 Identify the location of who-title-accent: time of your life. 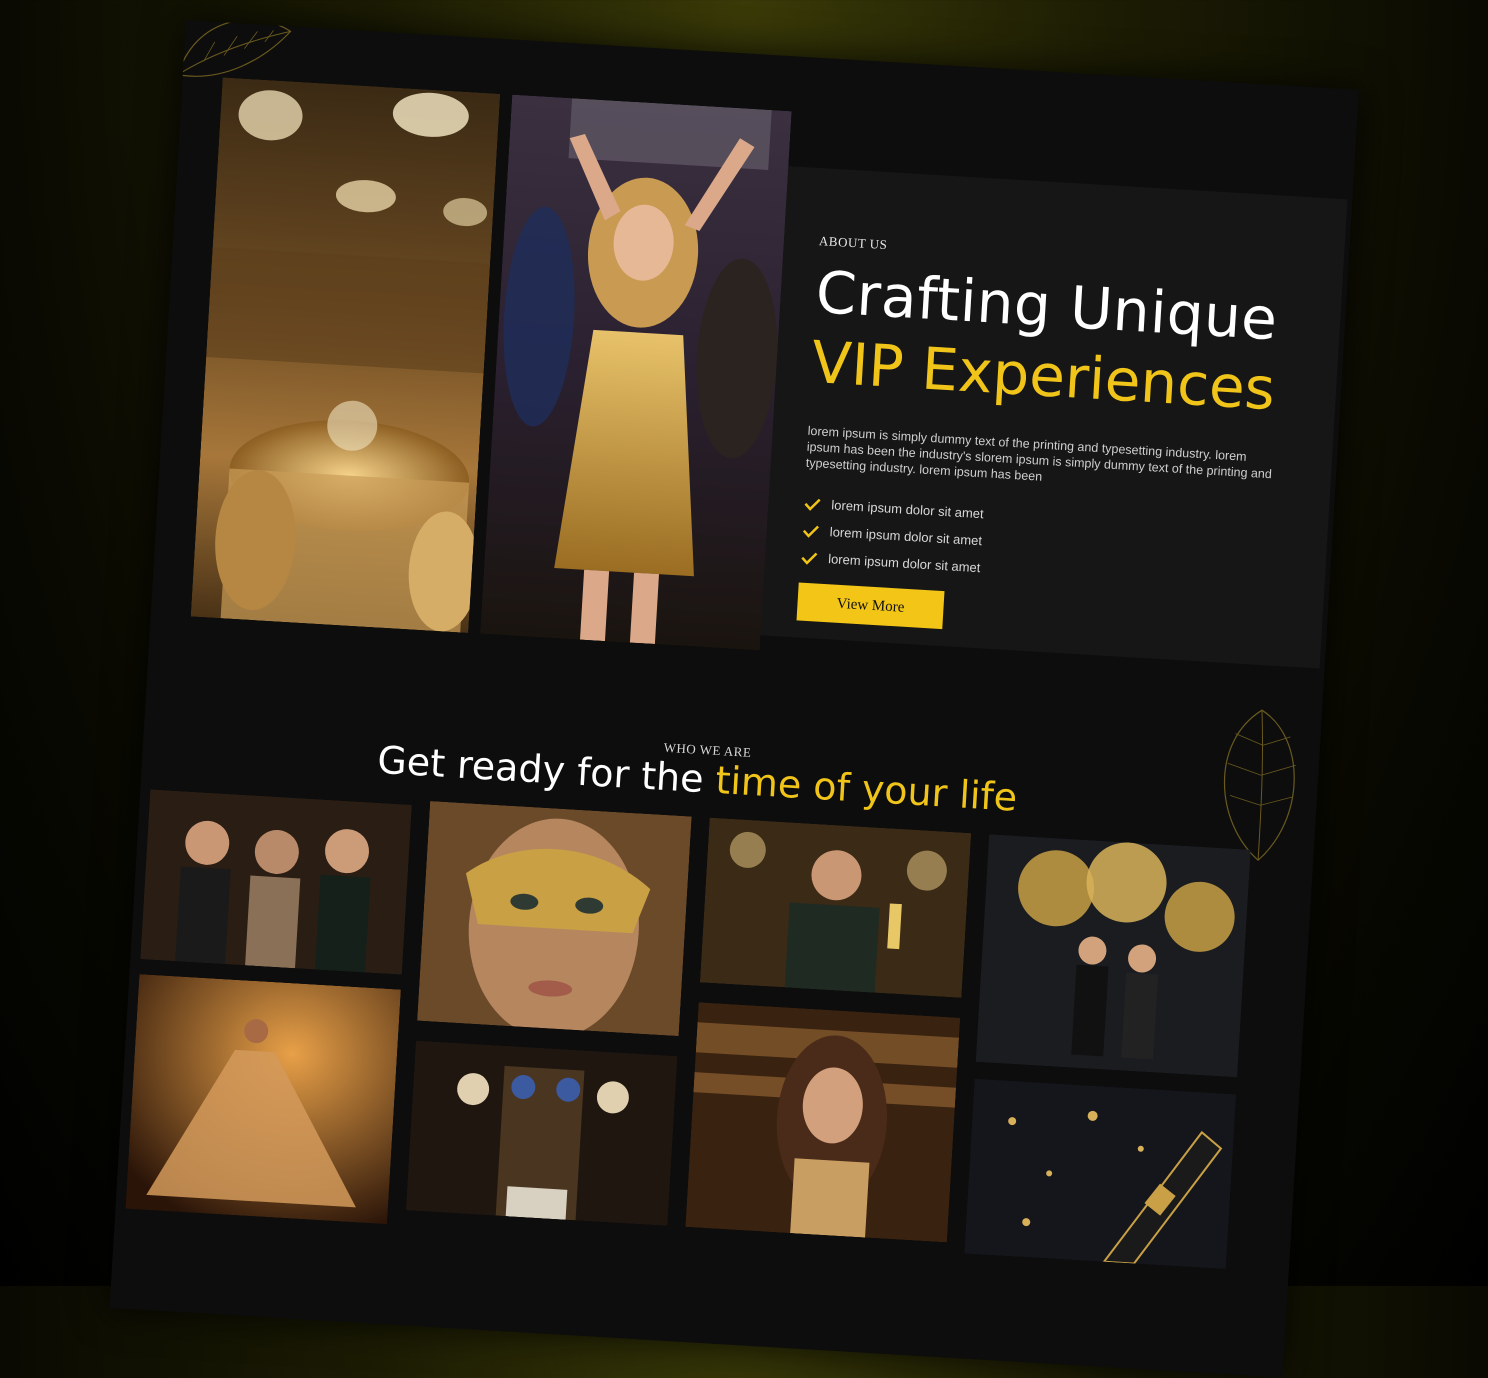
(866, 788).